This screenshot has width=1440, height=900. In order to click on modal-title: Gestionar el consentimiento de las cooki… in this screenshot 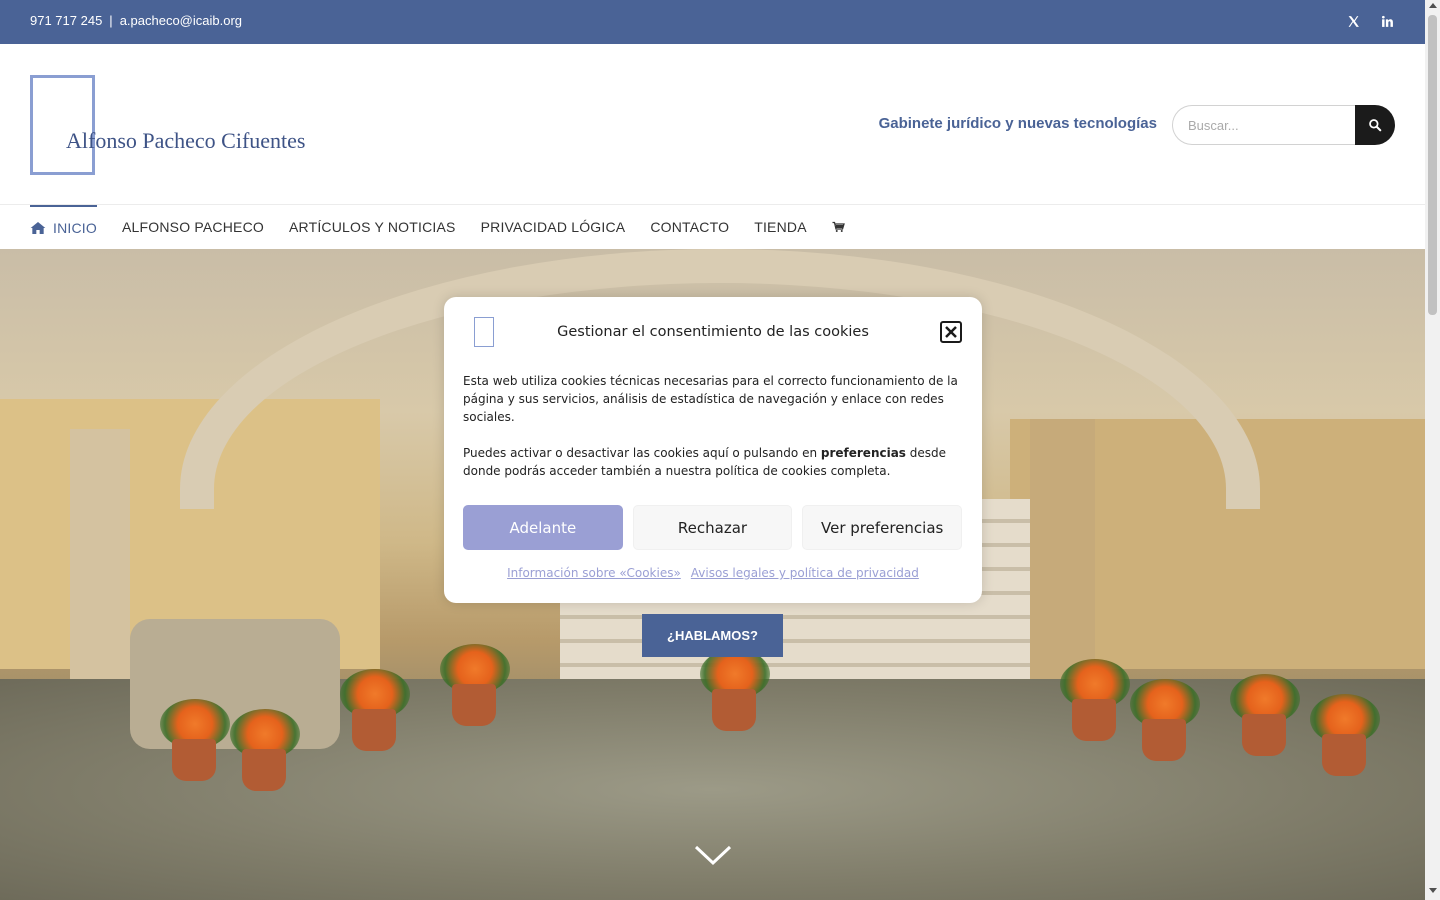, I will do `click(713, 332)`.